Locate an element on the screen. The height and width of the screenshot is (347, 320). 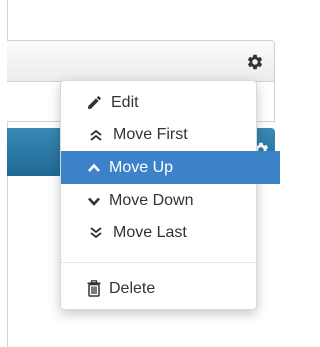
menu-item-delete: Delete is located at coordinates (170, 288).